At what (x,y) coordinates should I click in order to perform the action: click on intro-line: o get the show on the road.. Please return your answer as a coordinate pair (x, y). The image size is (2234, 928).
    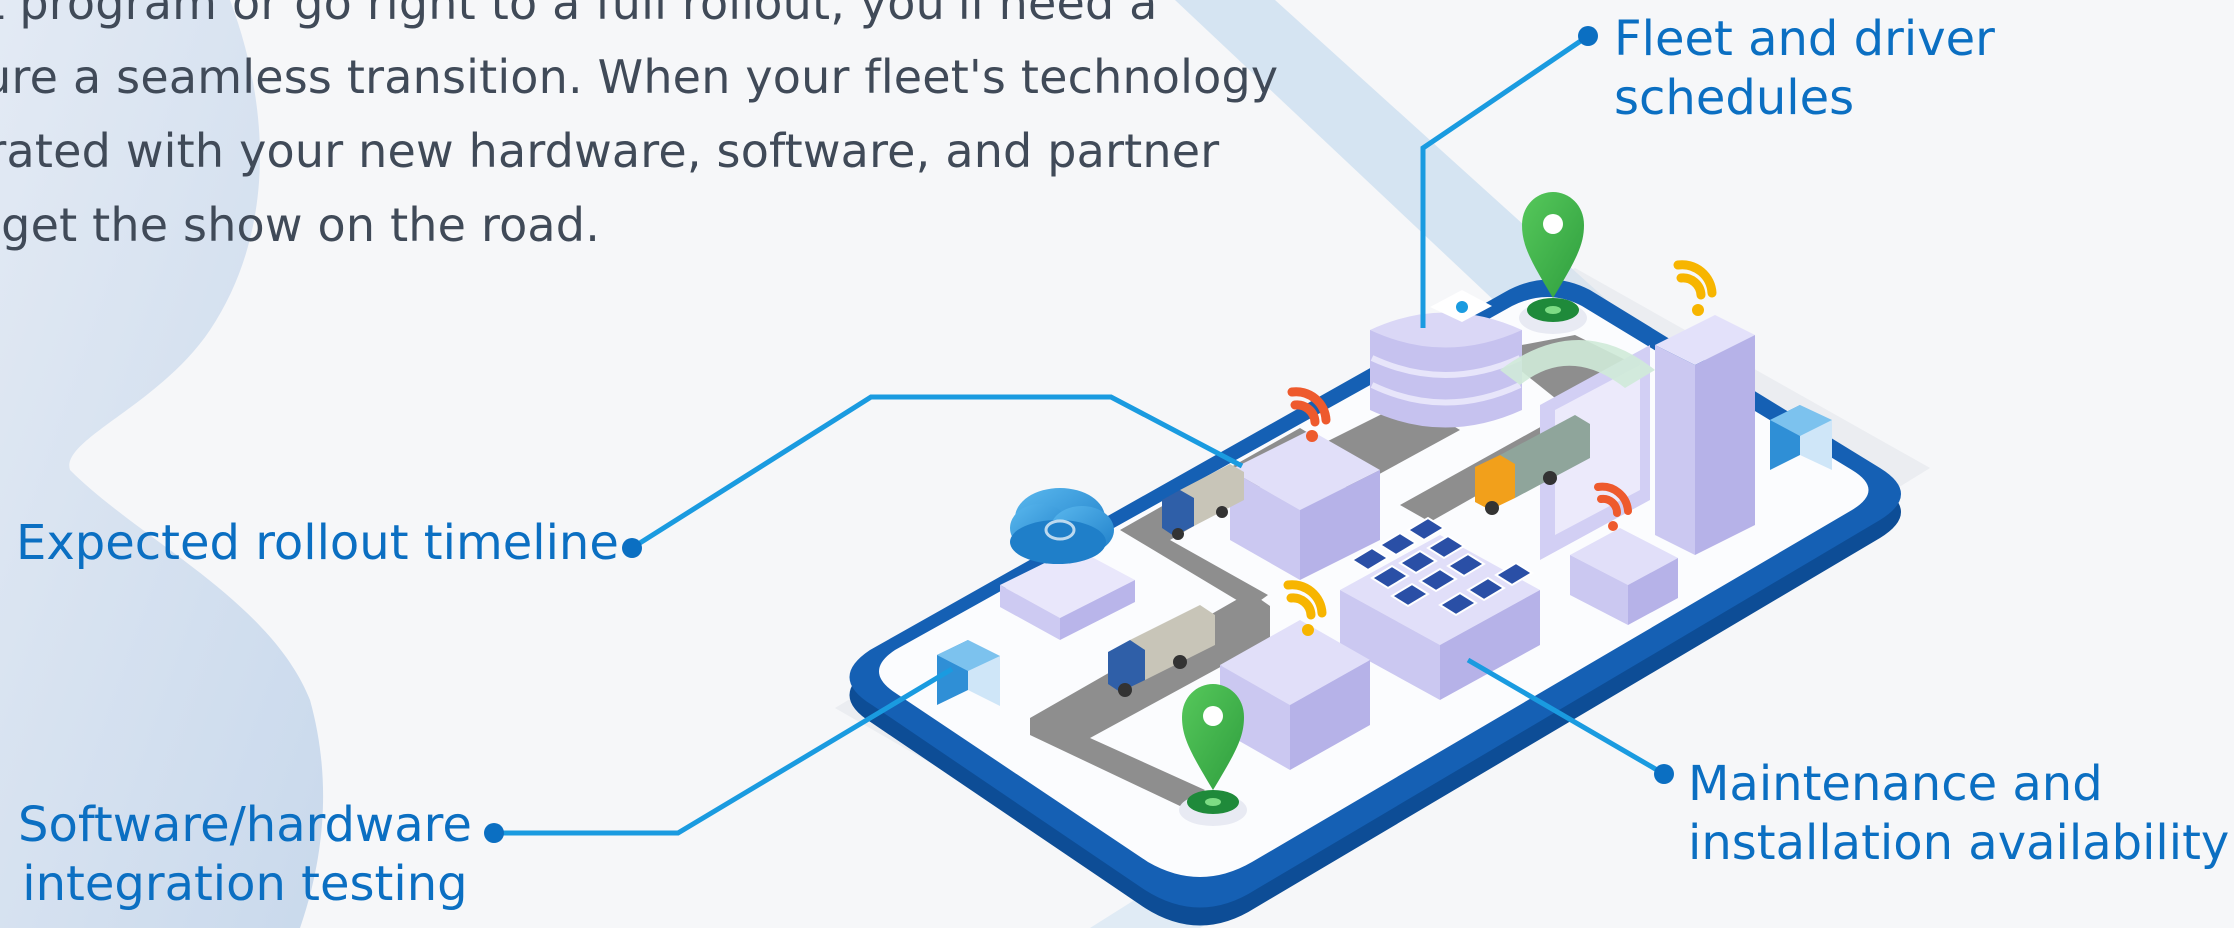
    Looking at the image, I should click on (300, 225).